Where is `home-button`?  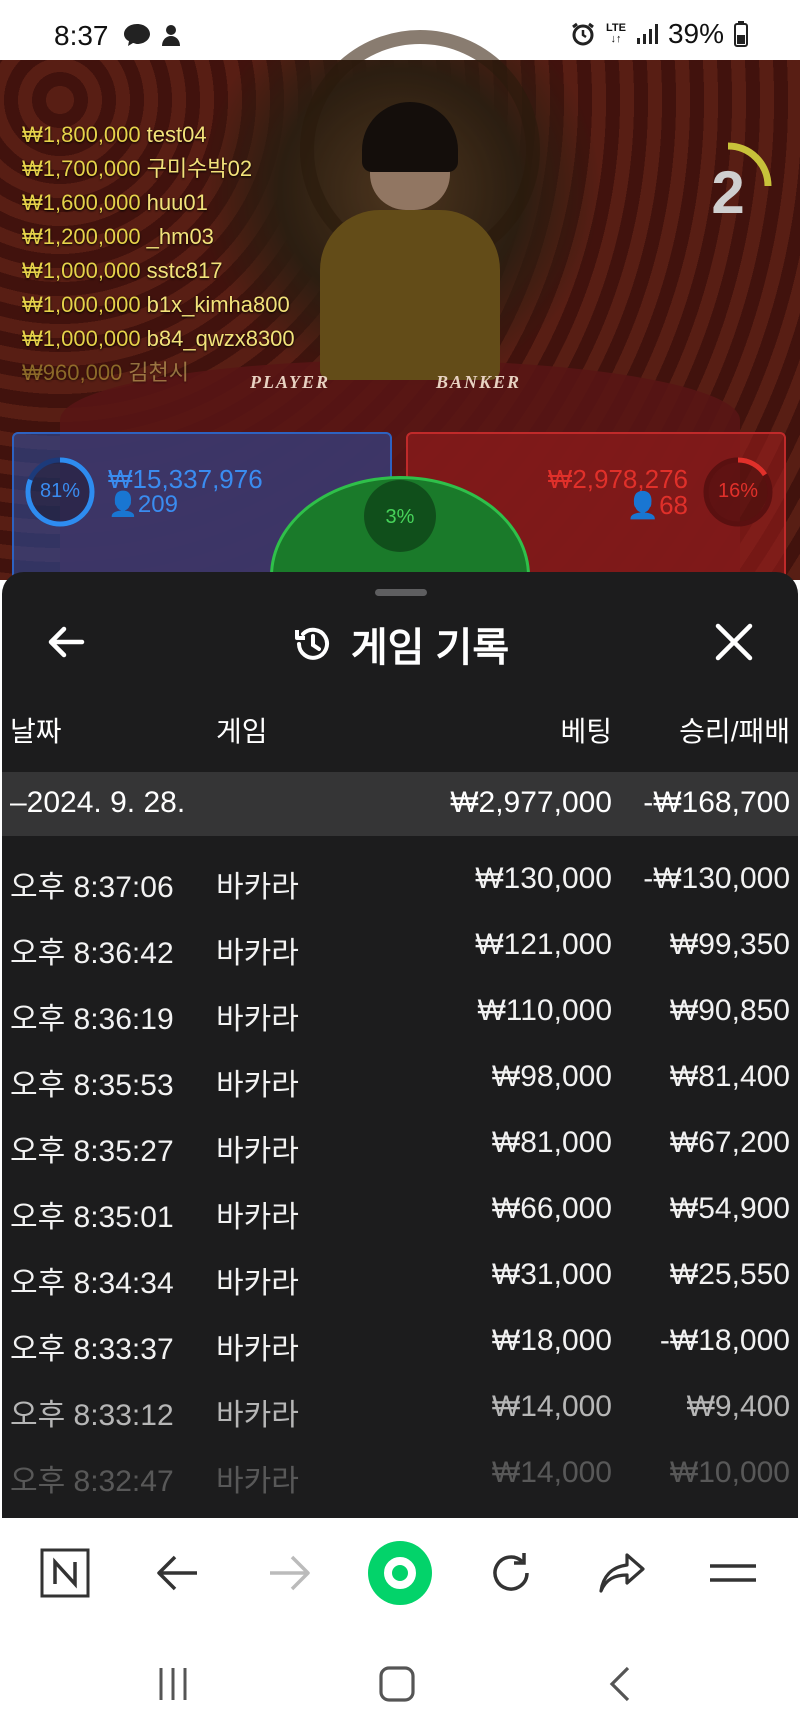 home-button is located at coordinates (397, 1684).